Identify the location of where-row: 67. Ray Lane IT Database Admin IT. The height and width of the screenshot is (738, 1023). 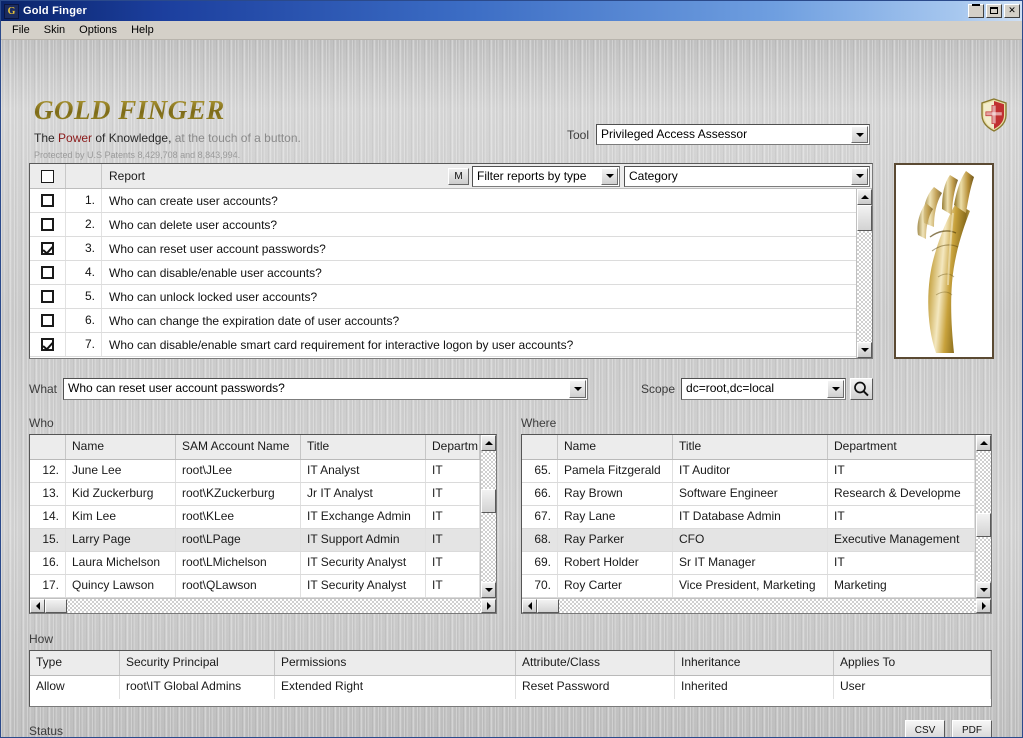
(748, 517).